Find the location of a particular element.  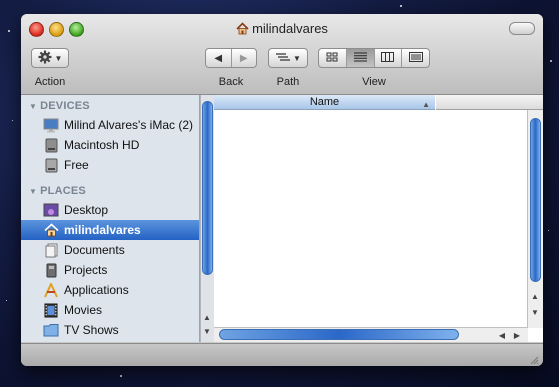

action-button: ▼ is located at coordinates (50, 58).